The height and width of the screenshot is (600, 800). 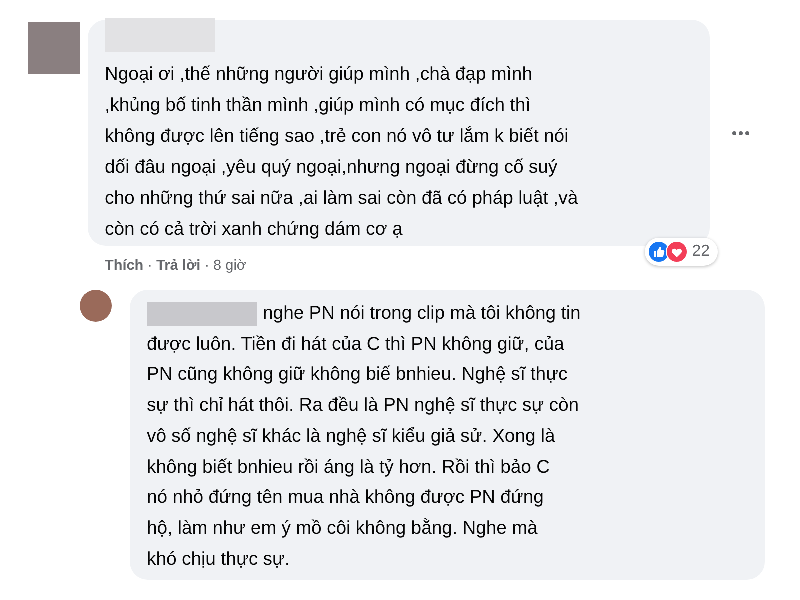 What do you see at coordinates (124, 266) in the screenshot?
I see `action-link: Thích` at bounding box center [124, 266].